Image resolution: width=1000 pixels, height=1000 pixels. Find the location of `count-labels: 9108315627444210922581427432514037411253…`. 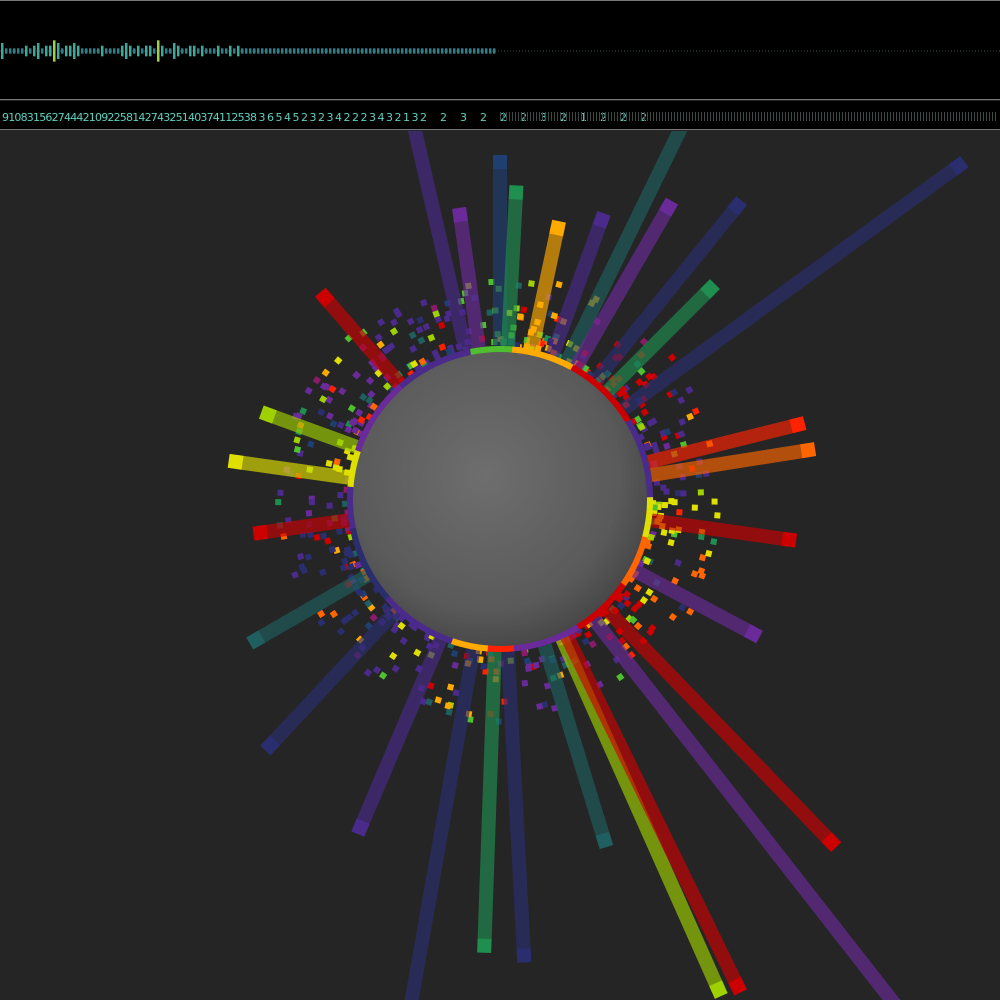

count-labels: 9108315627444210922581427432514037411253… is located at coordinates (499, 117).